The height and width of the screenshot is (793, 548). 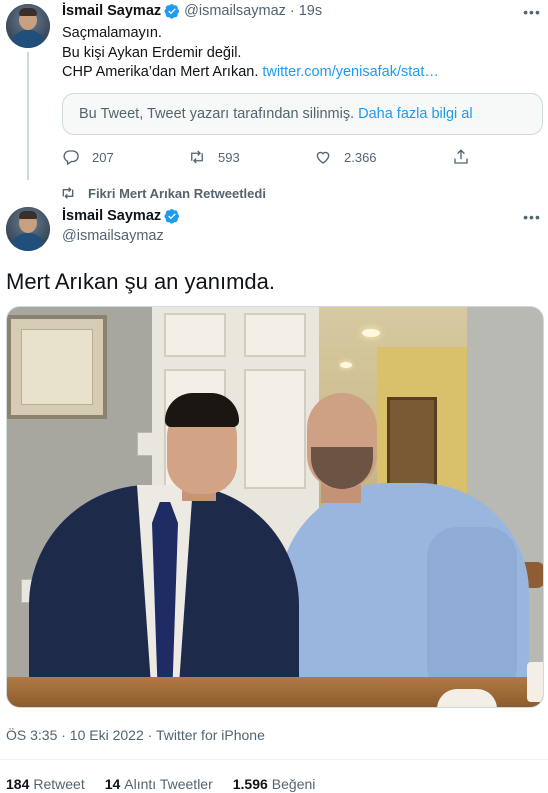 I want to click on like-stat: 1.596 Beğeni, so click(x=274, y=784).